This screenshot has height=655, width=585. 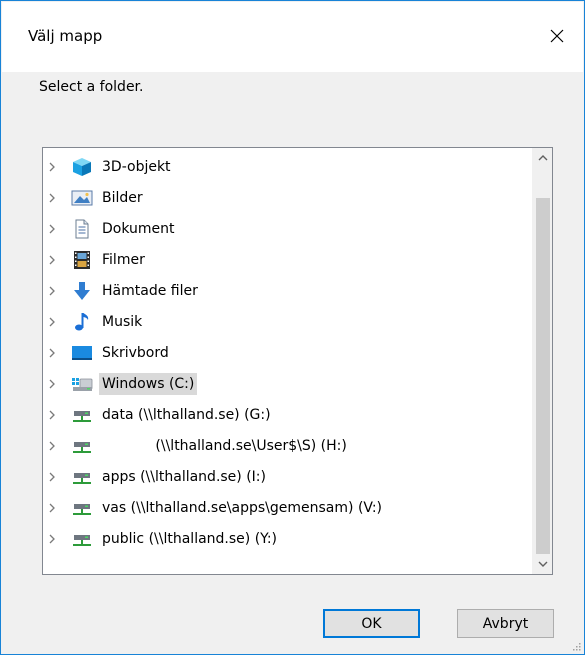 What do you see at coordinates (184, 476) in the screenshot?
I see `tree-item-label: apps (\\lthalland.se) (I:)` at bounding box center [184, 476].